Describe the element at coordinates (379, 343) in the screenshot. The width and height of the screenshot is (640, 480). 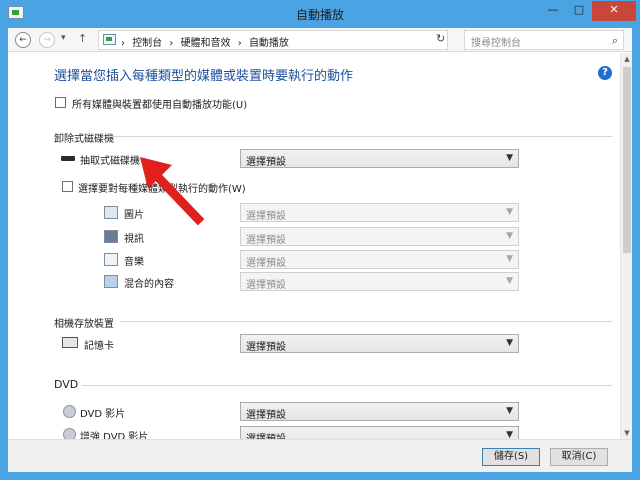
I see `memory-card-select: 選擇預設 ▼` at that location.